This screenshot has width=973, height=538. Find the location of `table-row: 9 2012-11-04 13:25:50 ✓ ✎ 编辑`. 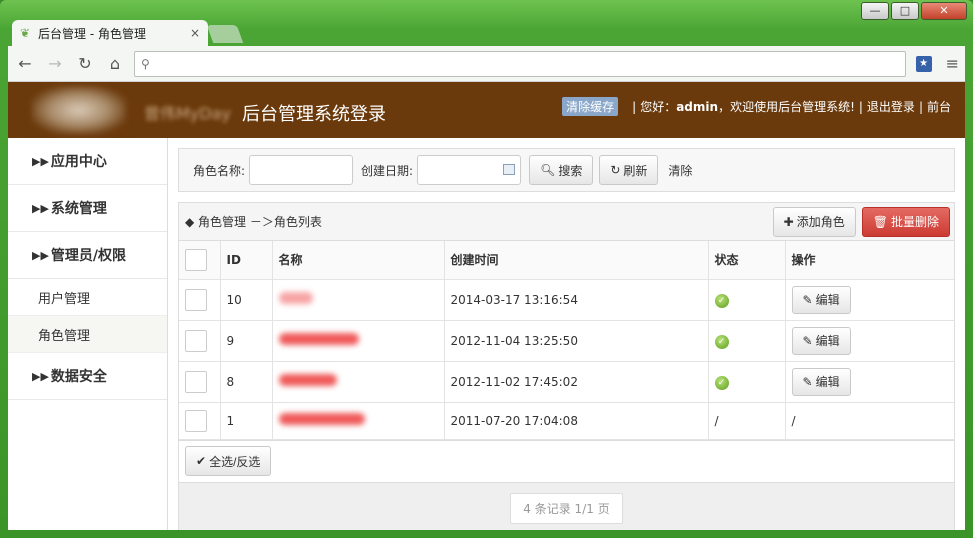

table-row: 9 2012-11-04 13:25:50 ✓ ✎ 编辑 is located at coordinates (566, 341).